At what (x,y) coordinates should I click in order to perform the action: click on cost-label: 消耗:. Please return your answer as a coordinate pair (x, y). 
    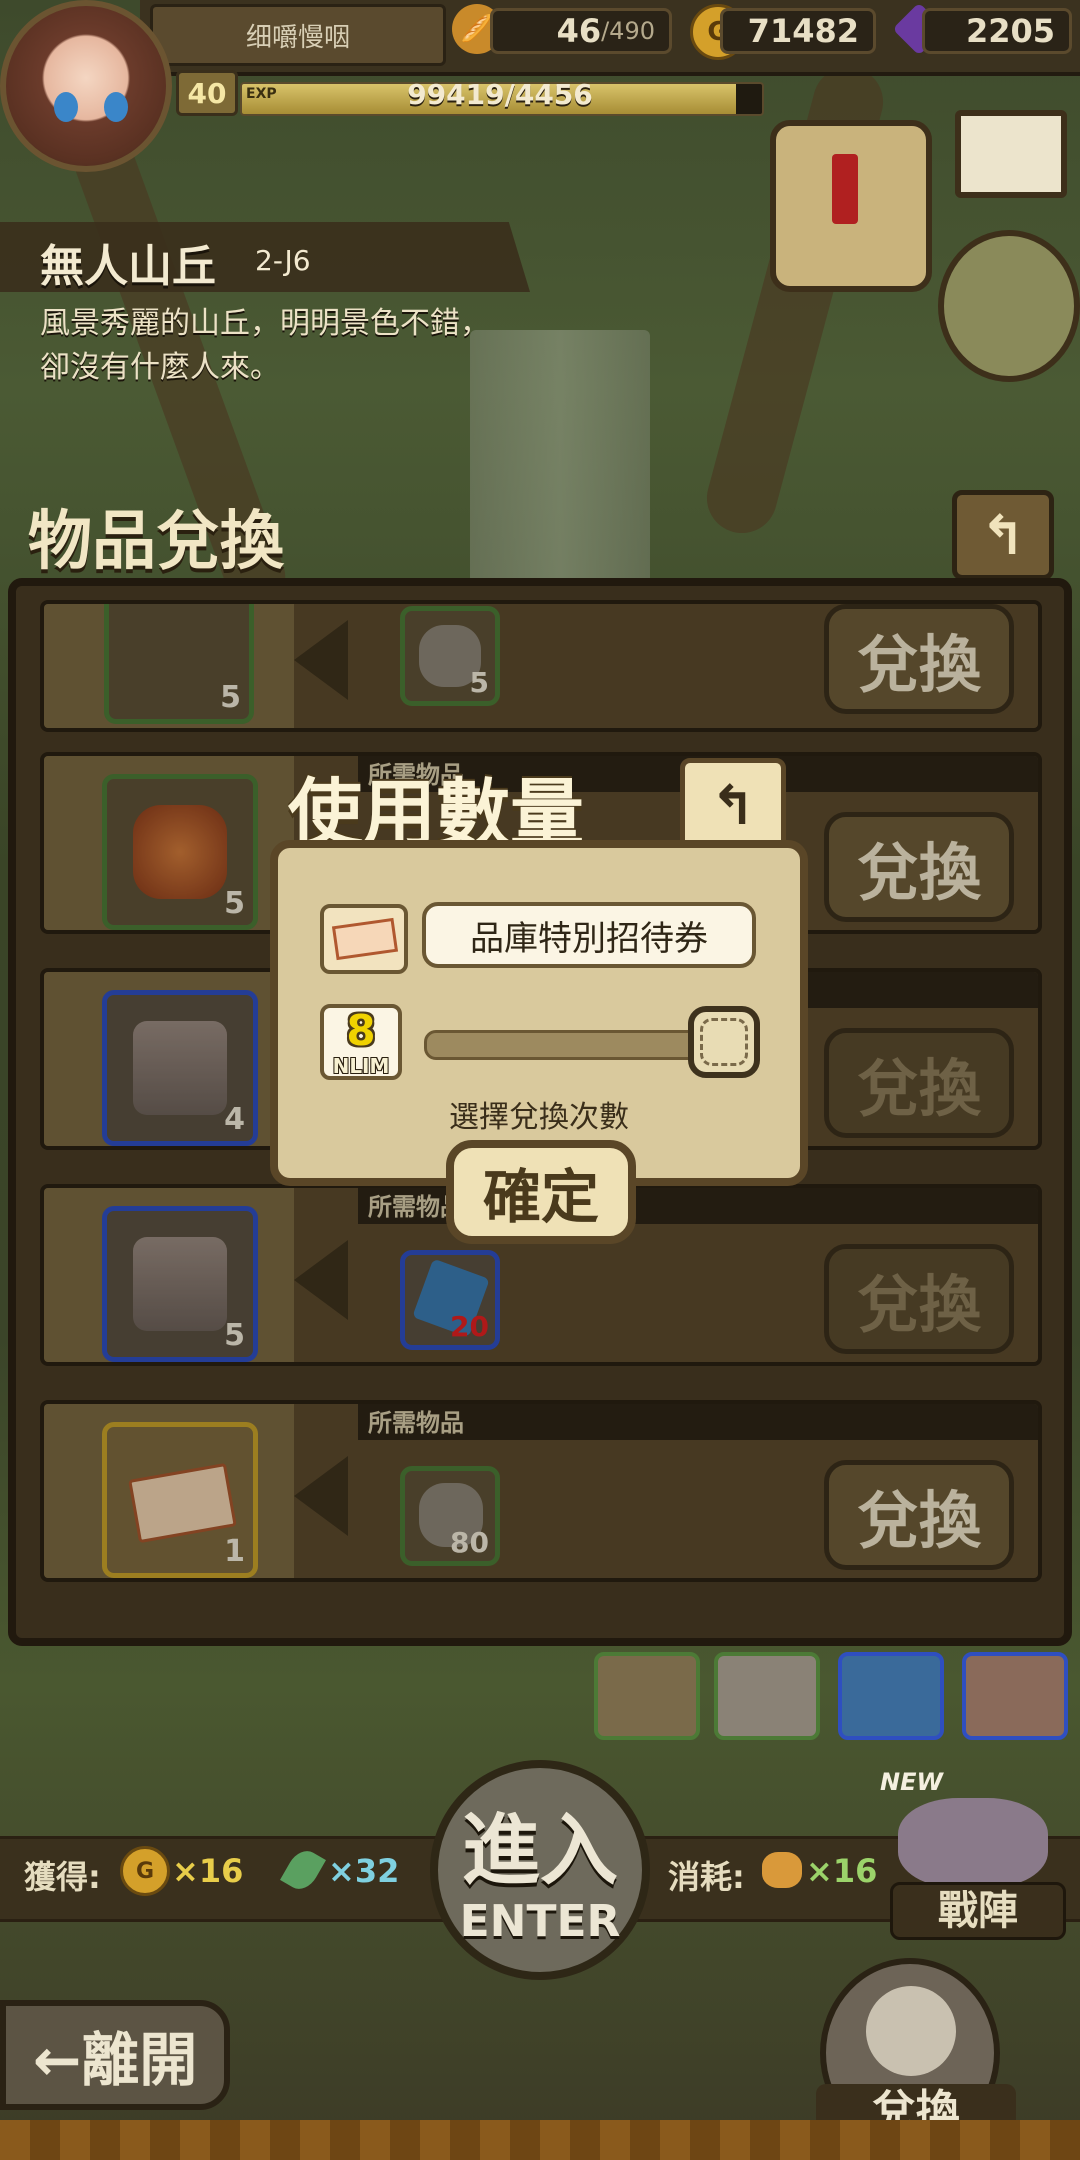
    Looking at the image, I should click on (706, 1877).